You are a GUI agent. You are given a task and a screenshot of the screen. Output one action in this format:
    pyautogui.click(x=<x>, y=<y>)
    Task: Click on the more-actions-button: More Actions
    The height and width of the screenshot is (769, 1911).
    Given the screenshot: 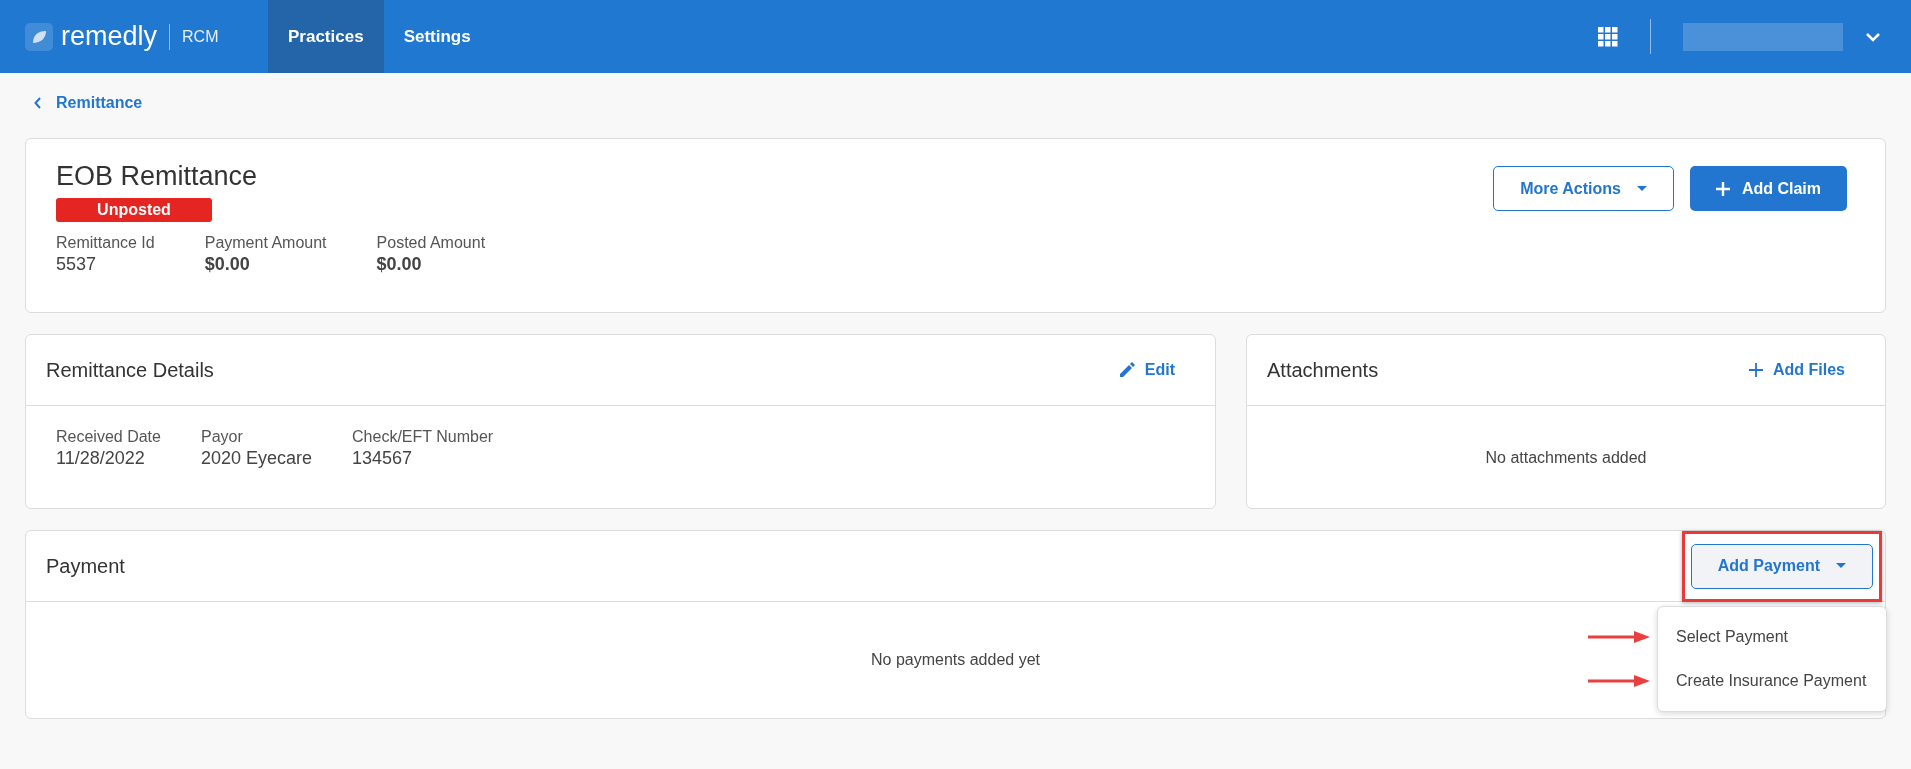 What is the action you would take?
    pyautogui.click(x=1583, y=188)
    